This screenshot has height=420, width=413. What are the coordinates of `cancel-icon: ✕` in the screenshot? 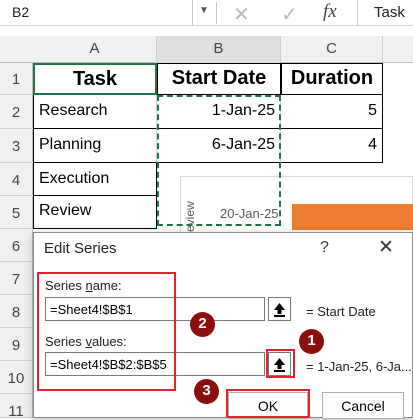 It's located at (241, 14).